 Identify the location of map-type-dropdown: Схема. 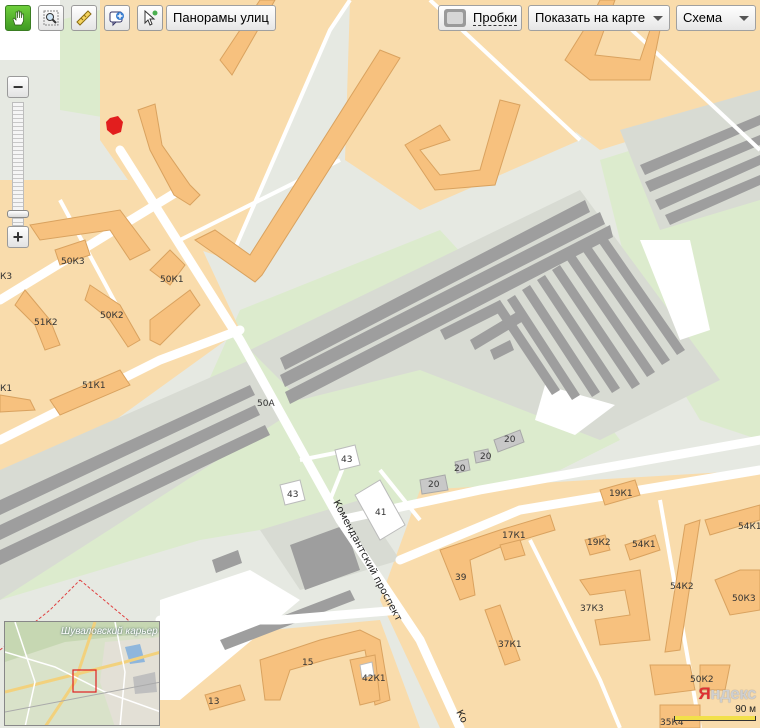
(716, 18).